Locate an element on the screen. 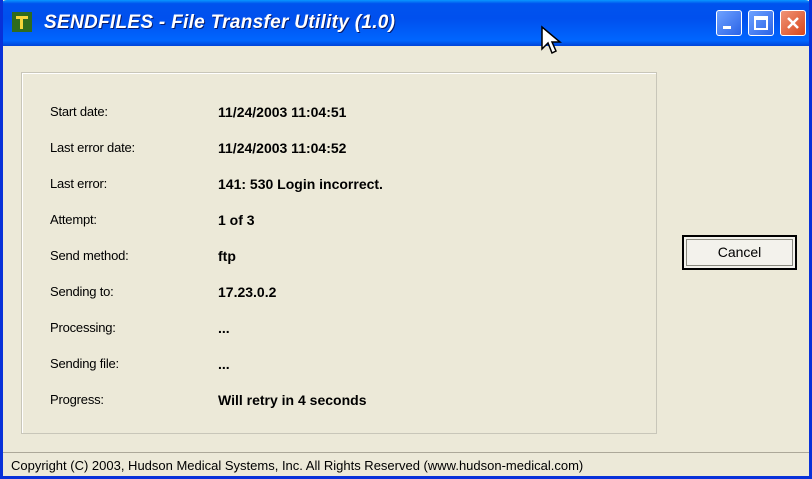  progress-value: Will retry in 4 seconds is located at coordinates (292, 400).